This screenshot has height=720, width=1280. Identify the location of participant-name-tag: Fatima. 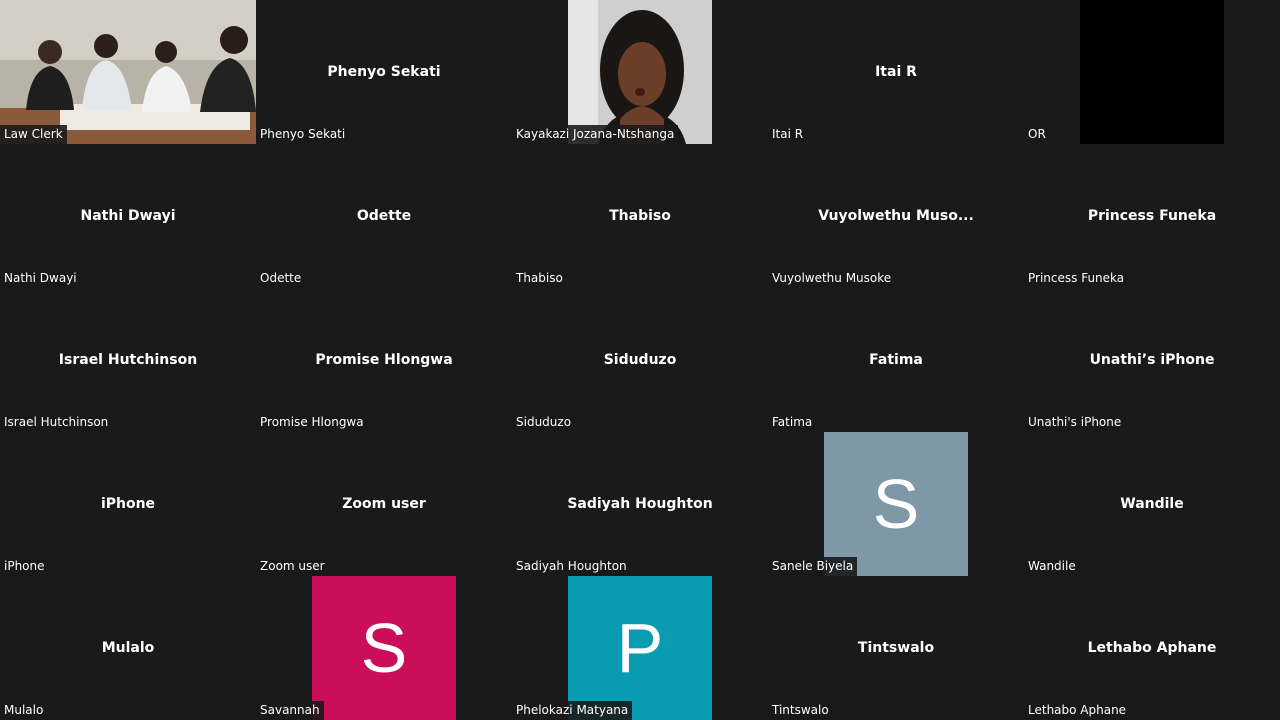
(792, 422).